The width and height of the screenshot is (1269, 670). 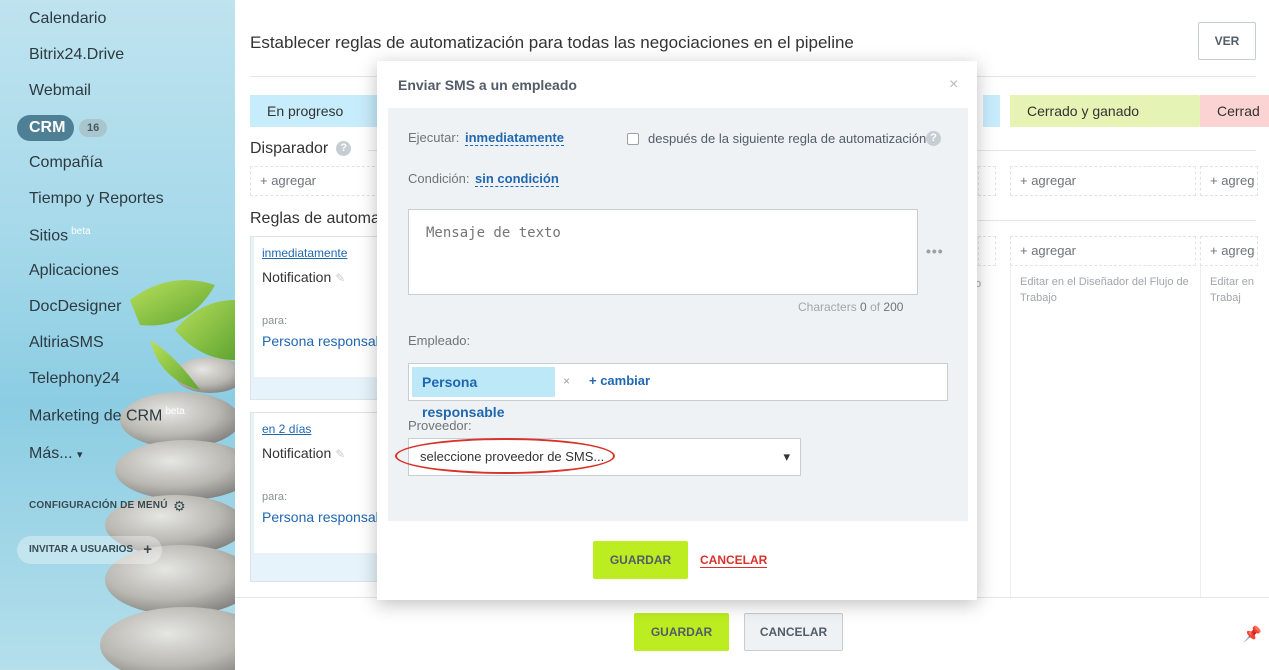 What do you see at coordinates (49, 236) in the screenshot?
I see `sidebar-item-label: Sitios` at bounding box center [49, 236].